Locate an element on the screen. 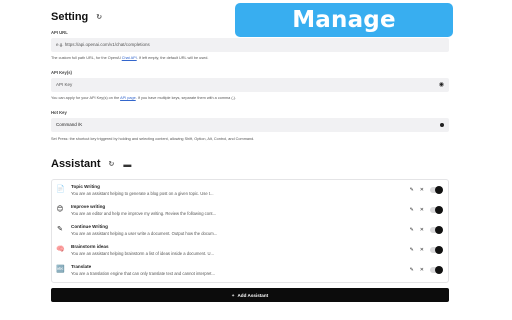 Image resolution: width=512 pixels, height=320 pixels. eye-icon: ◉ is located at coordinates (441, 85).